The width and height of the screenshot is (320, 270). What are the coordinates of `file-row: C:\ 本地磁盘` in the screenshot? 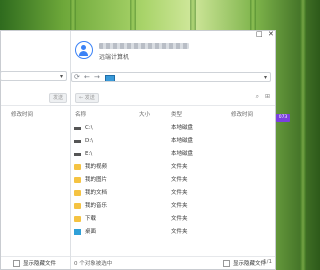 It's located at (173, 128).